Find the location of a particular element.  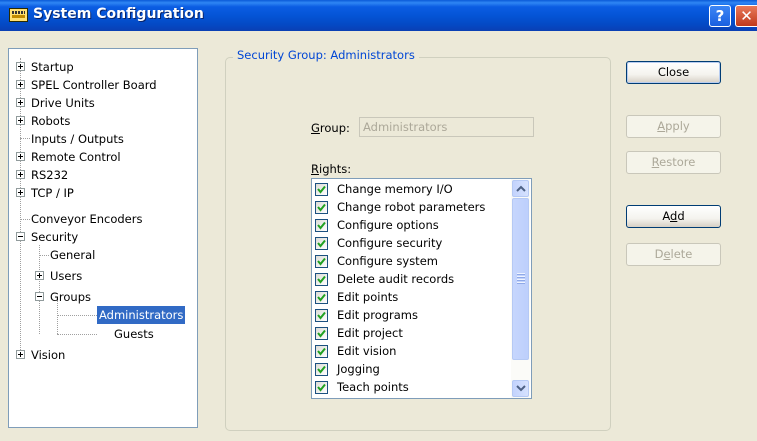

tree-item-tcp-ip: TCP / IP is located at coordinates (103, 193).